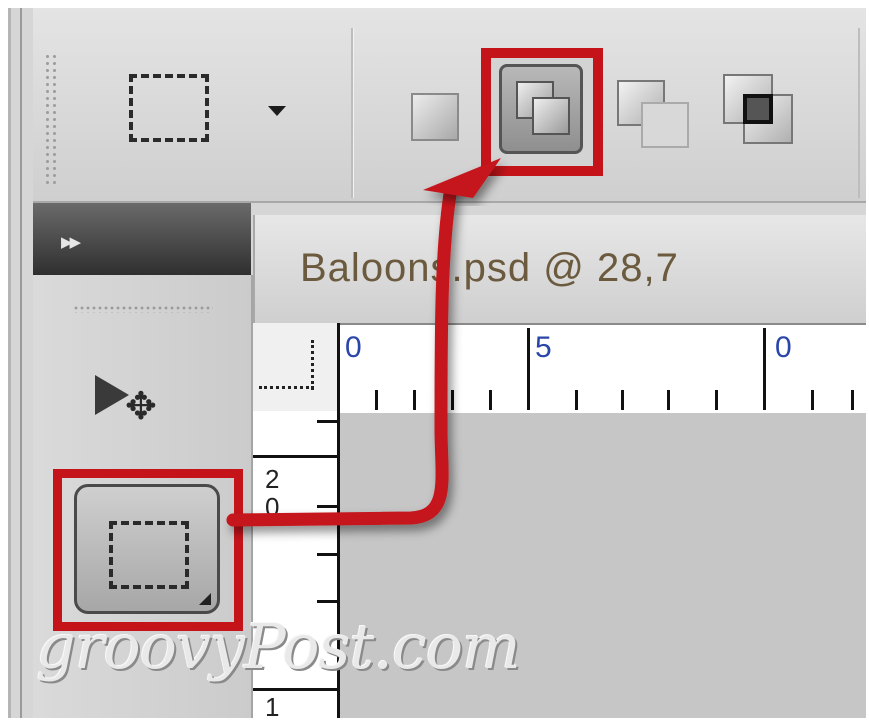 The height and width of the screenshot is (725, 869). What do you see at coordinates (278, 646) in the screenshot?
I see `watermark: groovyPost.com` at bounding box center [278, 646].